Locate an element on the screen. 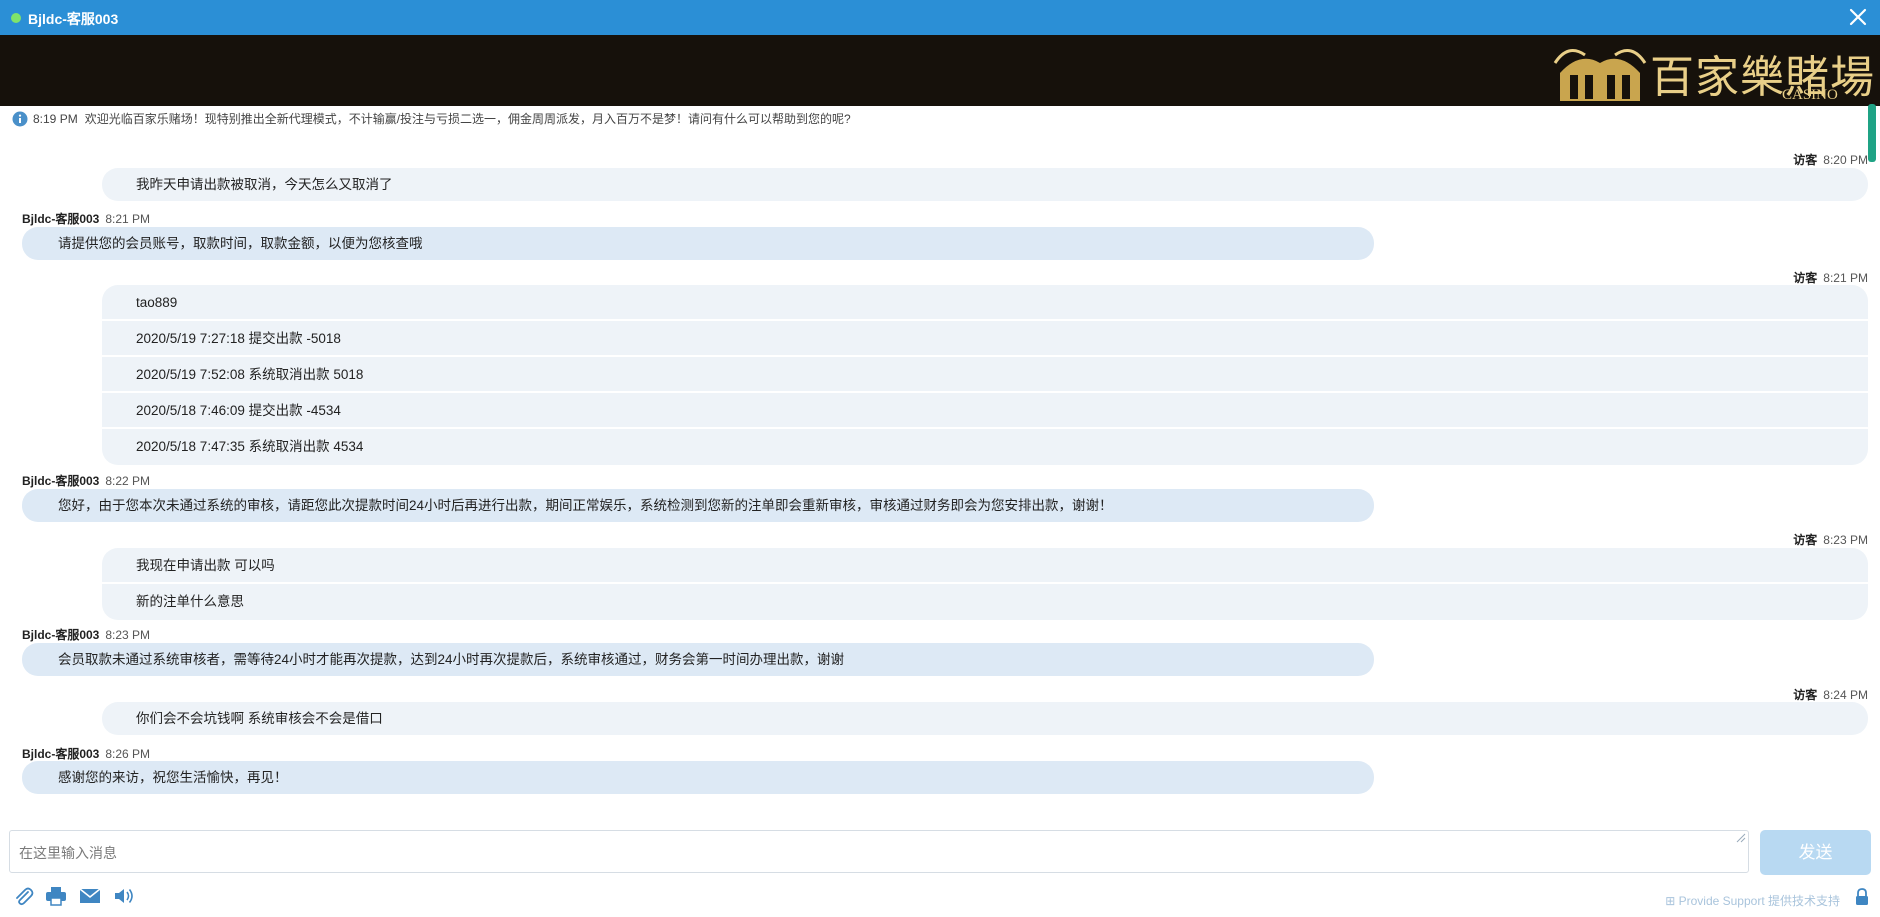 The width and height of the screenshot is (1880, 917). message-line: 2020/5/19 7:27:18 提交出款 -5018 is located at coordinates (985, 339).